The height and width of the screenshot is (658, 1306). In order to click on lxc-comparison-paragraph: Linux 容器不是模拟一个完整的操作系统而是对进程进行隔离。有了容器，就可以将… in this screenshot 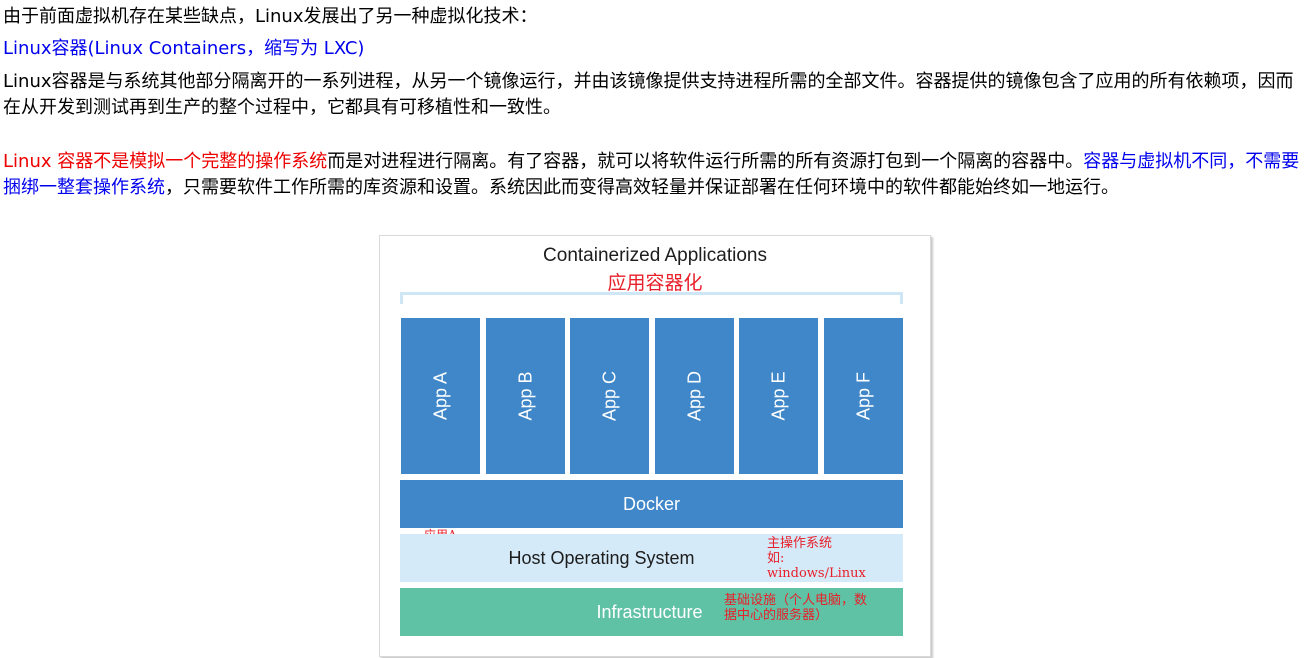, I will do `click(652, 175)`.